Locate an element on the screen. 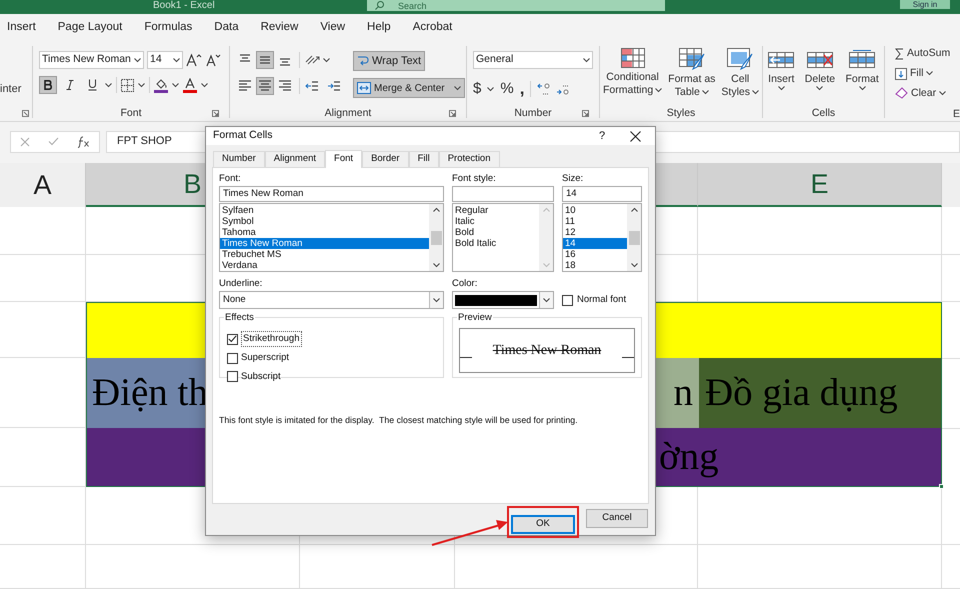  checkbox-label: Superscript is located at coordinates (265, 358).